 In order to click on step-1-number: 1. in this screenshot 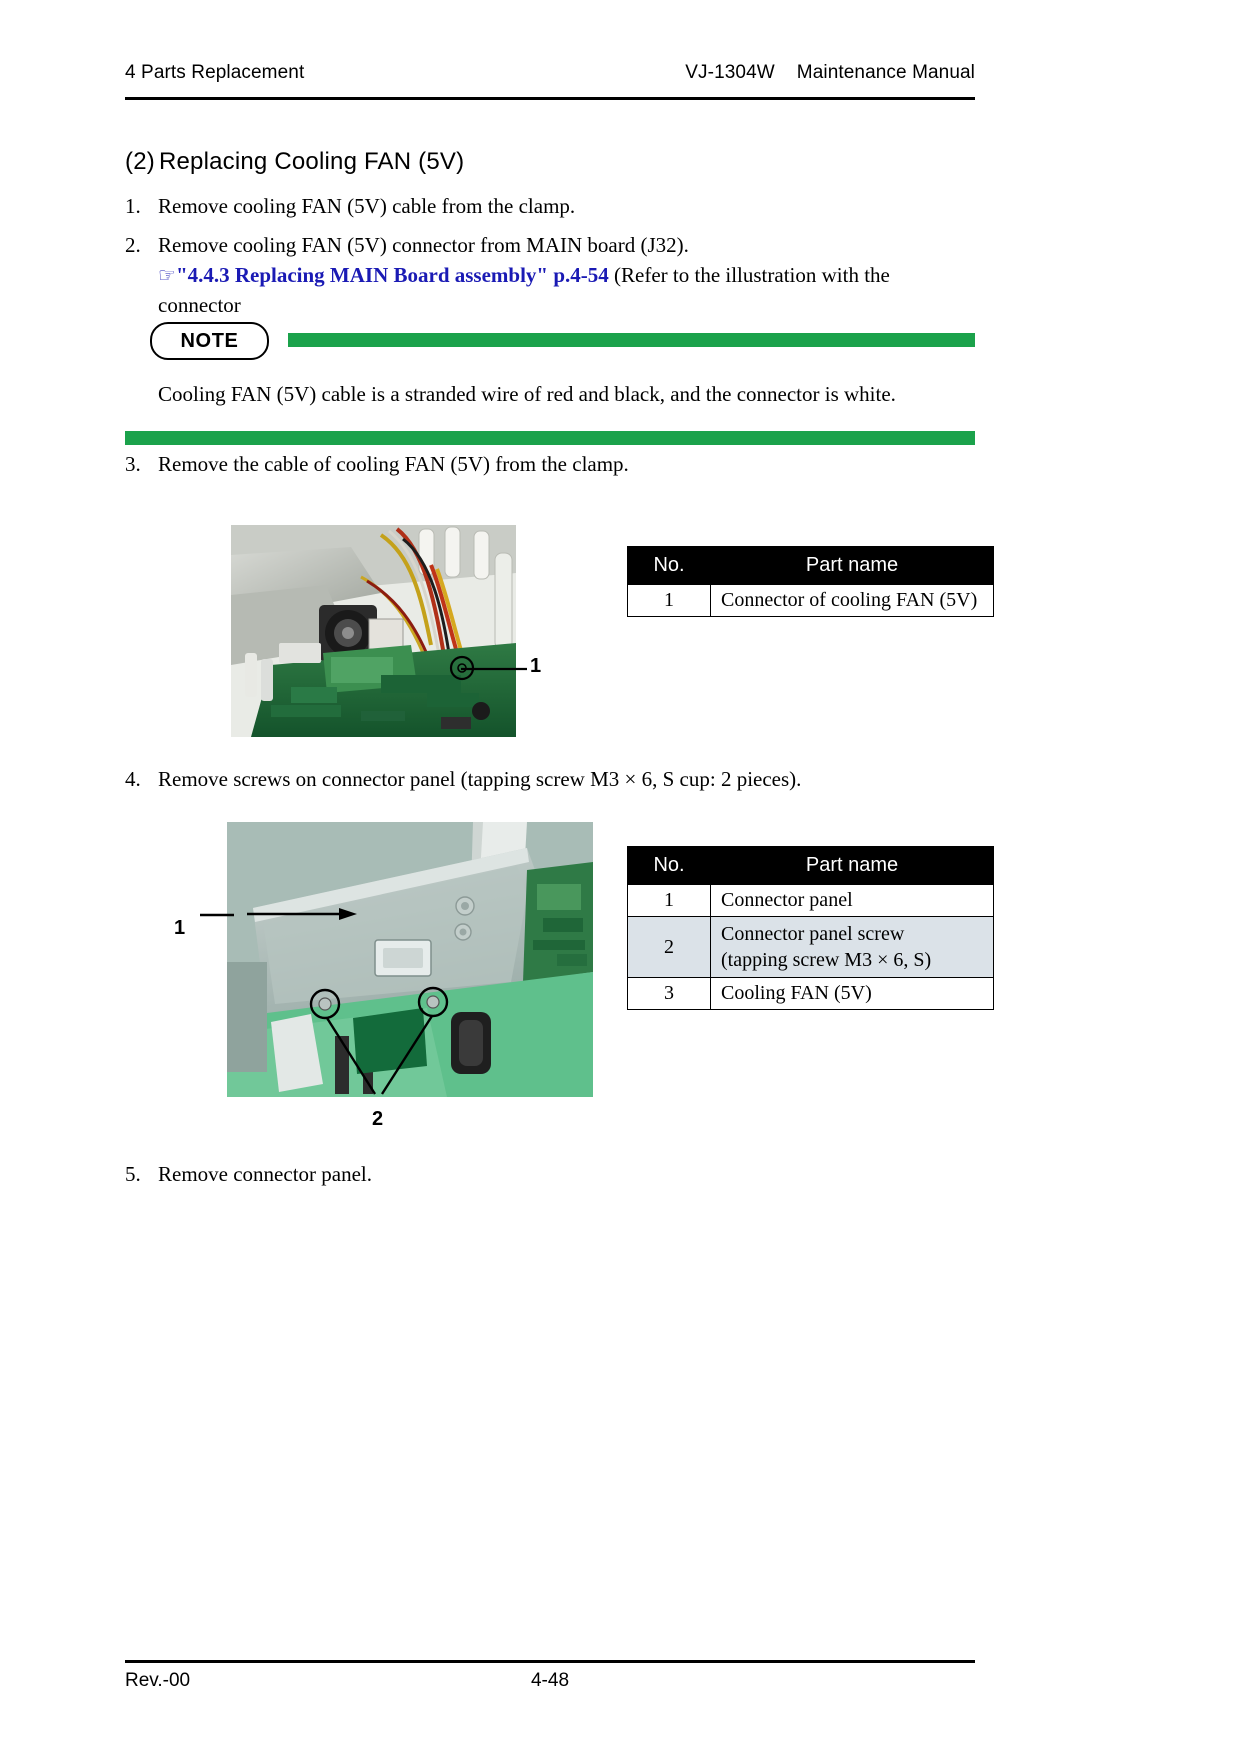, I will do `click(133, 206)`.